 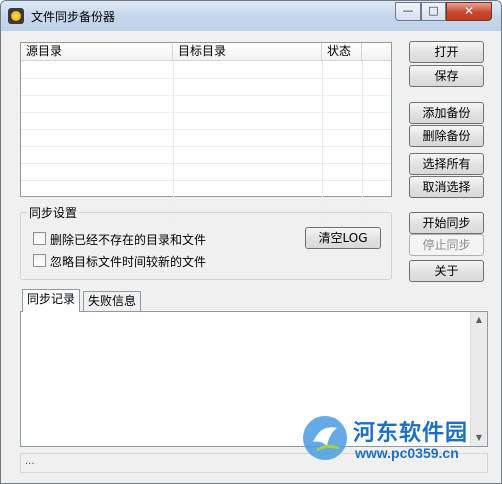 I want to click on save-button: 保存, so click(x=446, y=76).